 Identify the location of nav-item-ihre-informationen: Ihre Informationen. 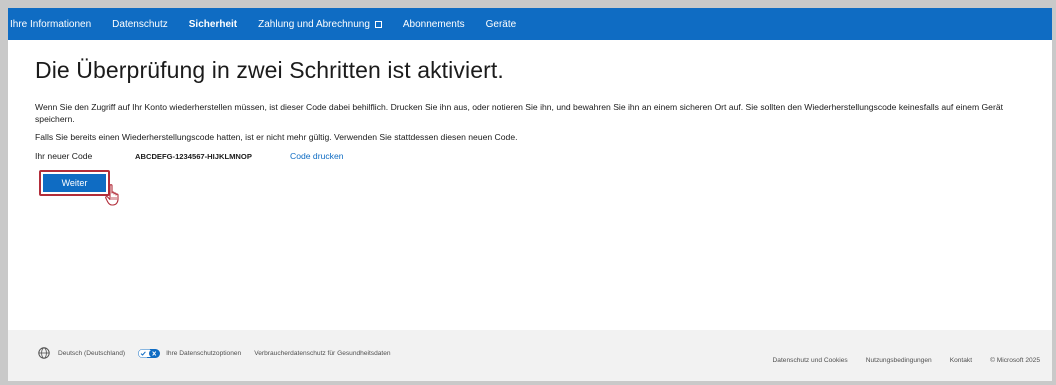
(50, 24).